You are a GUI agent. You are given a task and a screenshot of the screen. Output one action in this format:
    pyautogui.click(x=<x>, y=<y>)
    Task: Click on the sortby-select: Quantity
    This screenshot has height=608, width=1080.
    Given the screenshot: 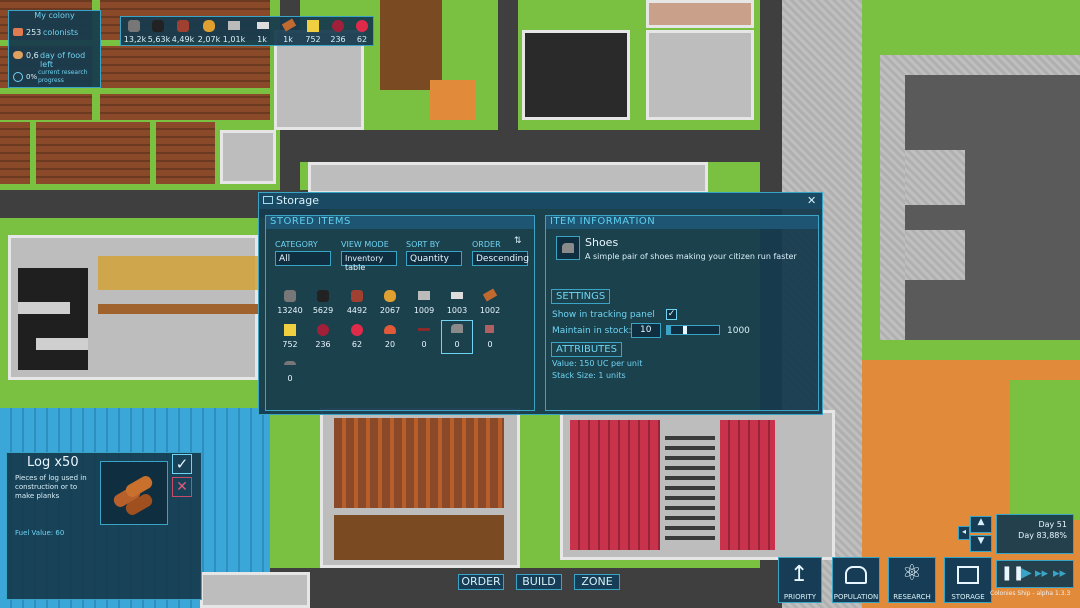 What is the action you would take?
    pyautogui.click(x=434, y=258)
    